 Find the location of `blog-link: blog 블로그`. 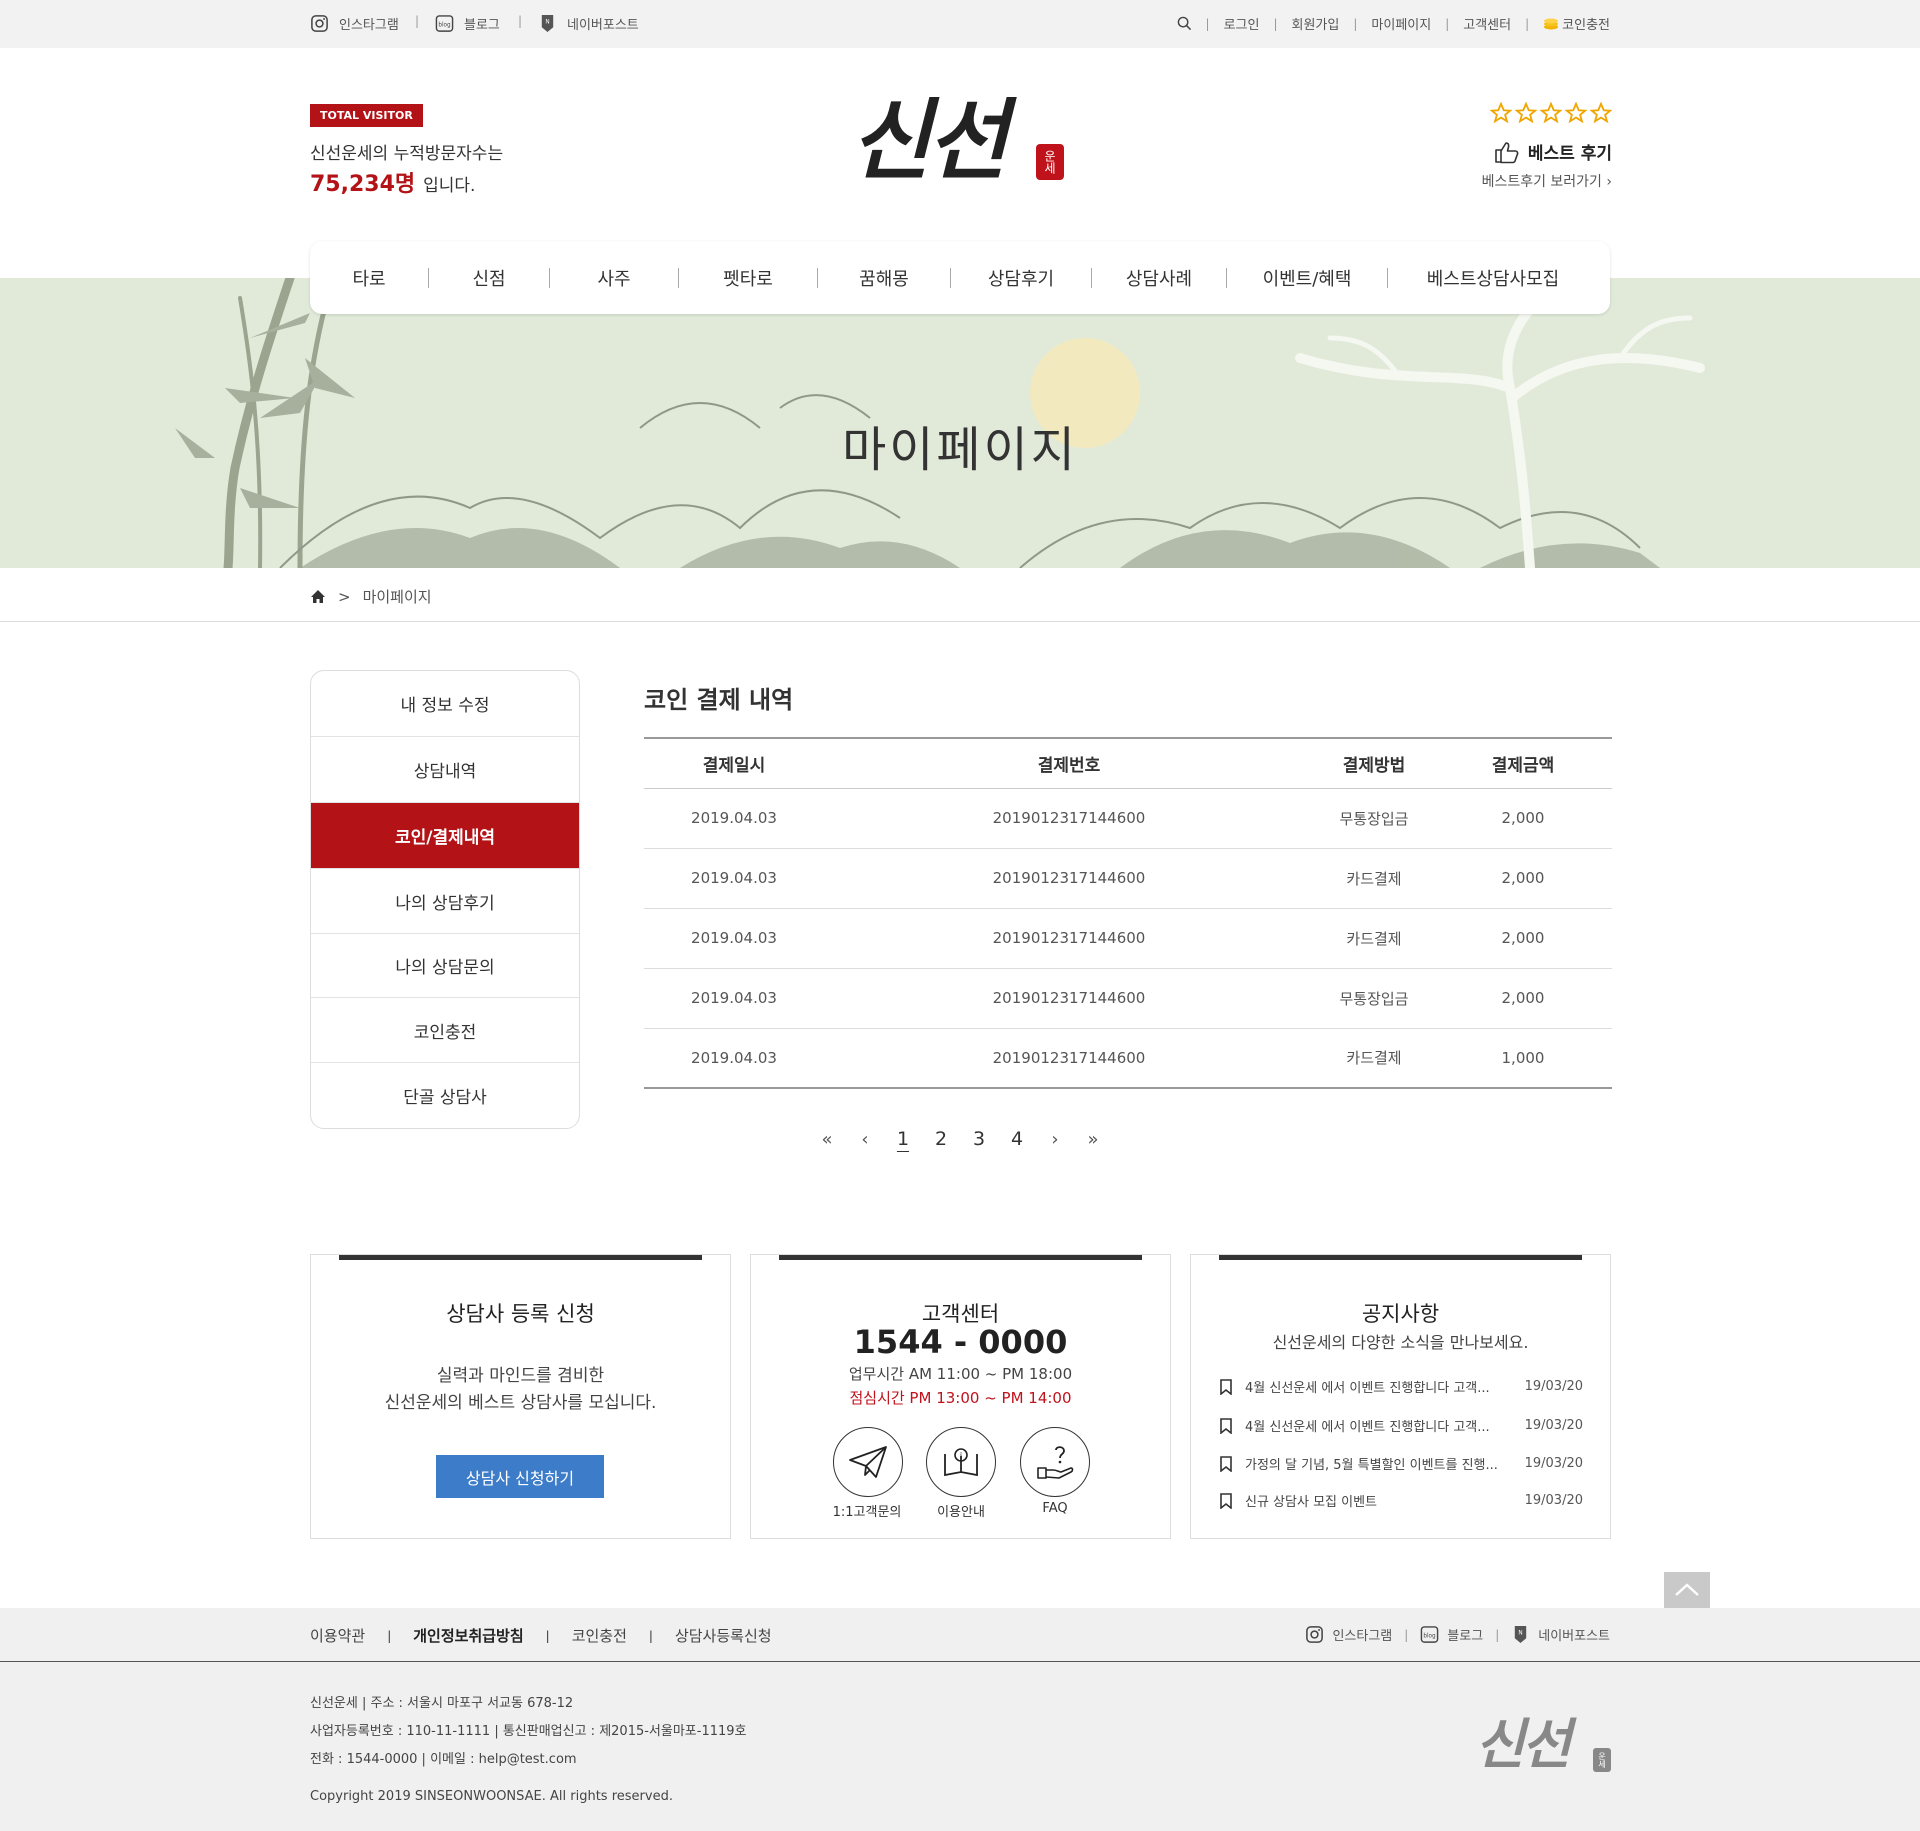

blog-link: blog 블로그 is located at coordinates (467, 23).